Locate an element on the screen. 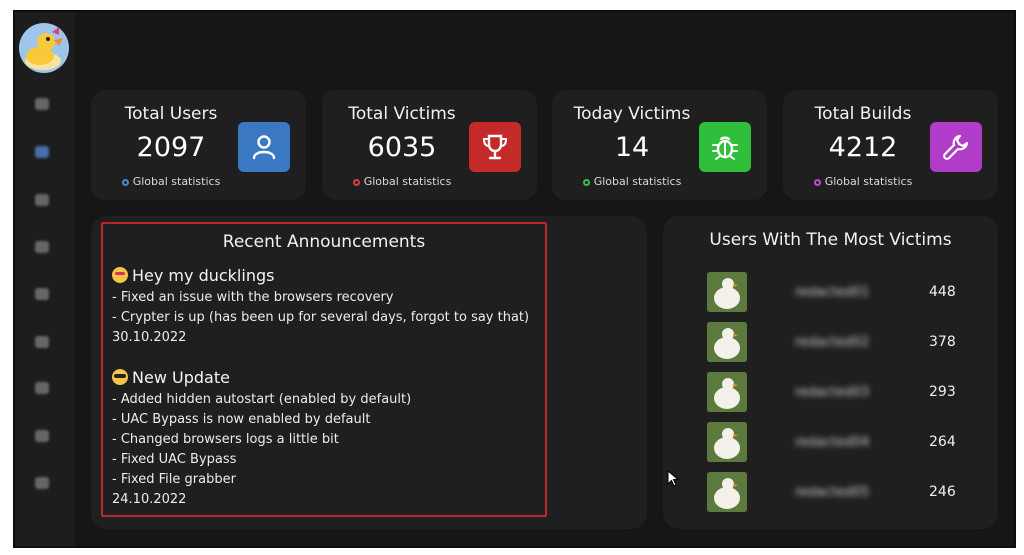 Image resolution: width=1024 pixels, height=555 pixels. victim-count: 246 is located at coordinates (942, 492).